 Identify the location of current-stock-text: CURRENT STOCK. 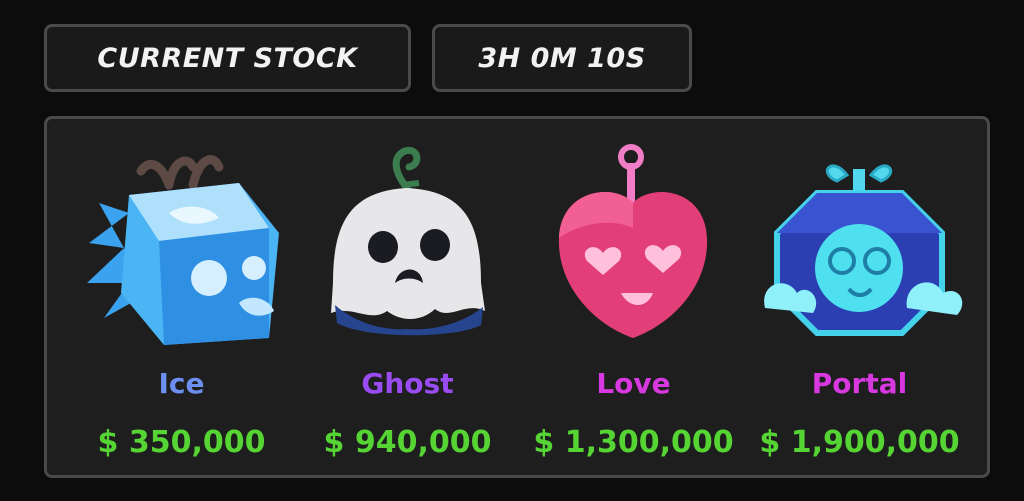
(227, 58).